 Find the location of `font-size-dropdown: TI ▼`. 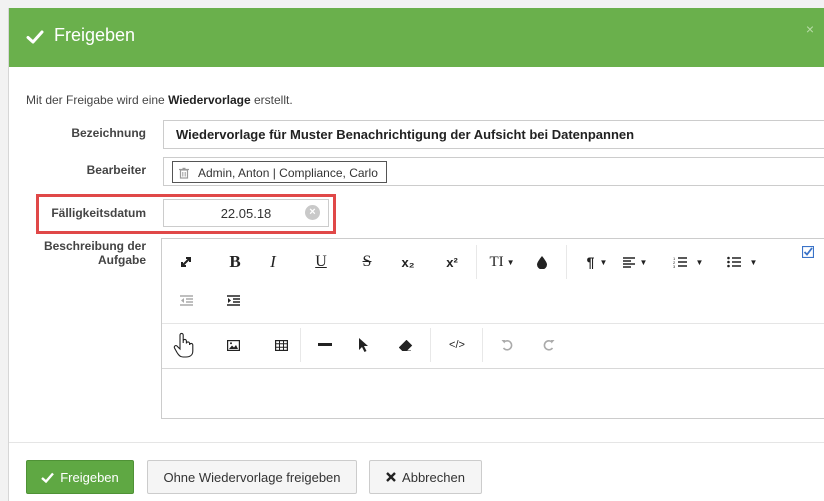

font-size-dropdown: TI ▼ is located at coordinates (502, 262).